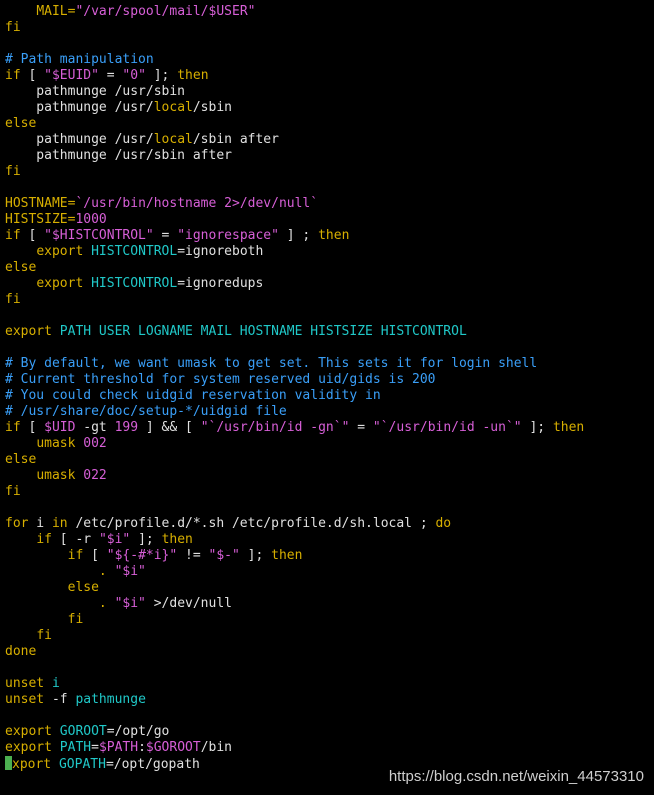 This screenshot has width=654, height=795. I want to click on code-token: $GOROOT, so click(173, 747).